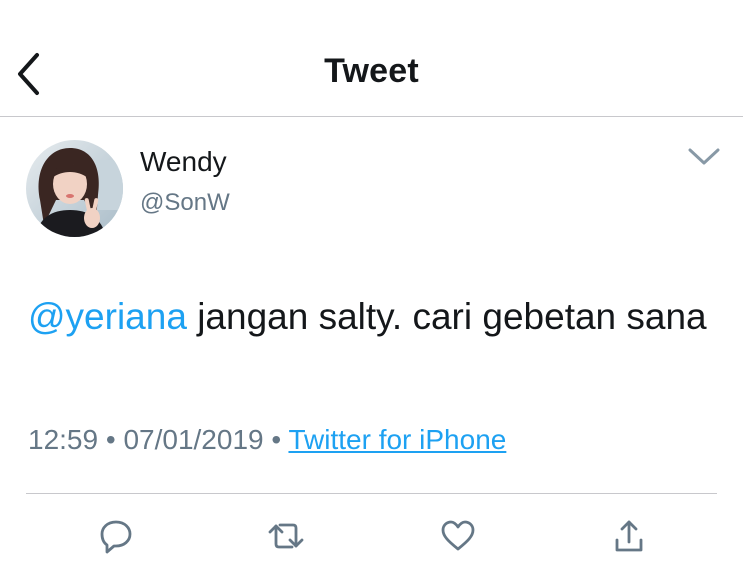 The height and width of the screenshot is (579, 743). I want to click on tweet-time: 12:59, so click(63, 439).